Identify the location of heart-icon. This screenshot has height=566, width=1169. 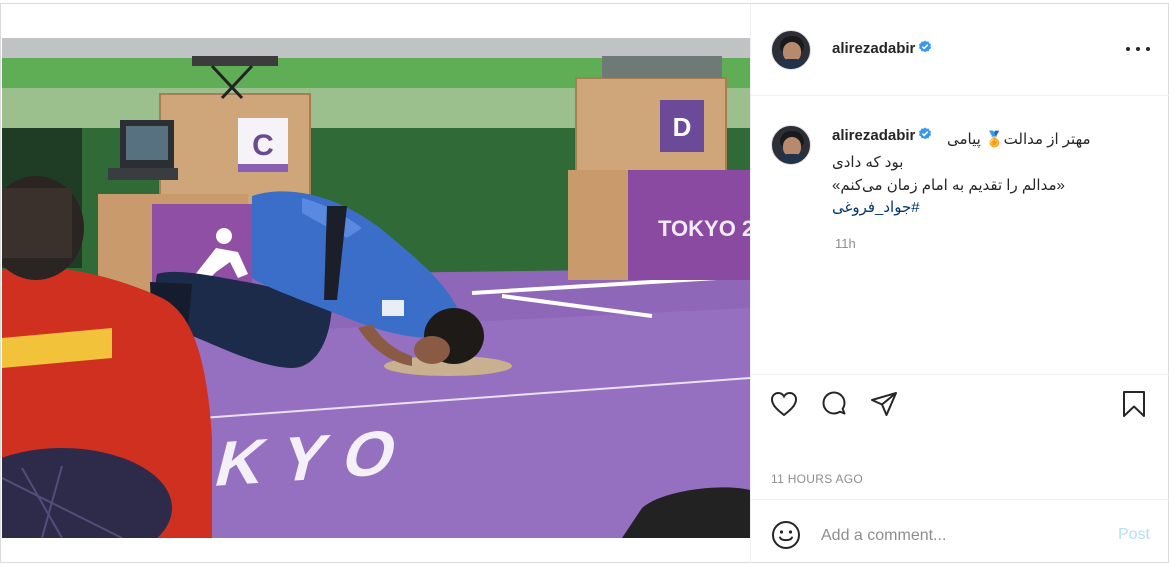
(784, 404).